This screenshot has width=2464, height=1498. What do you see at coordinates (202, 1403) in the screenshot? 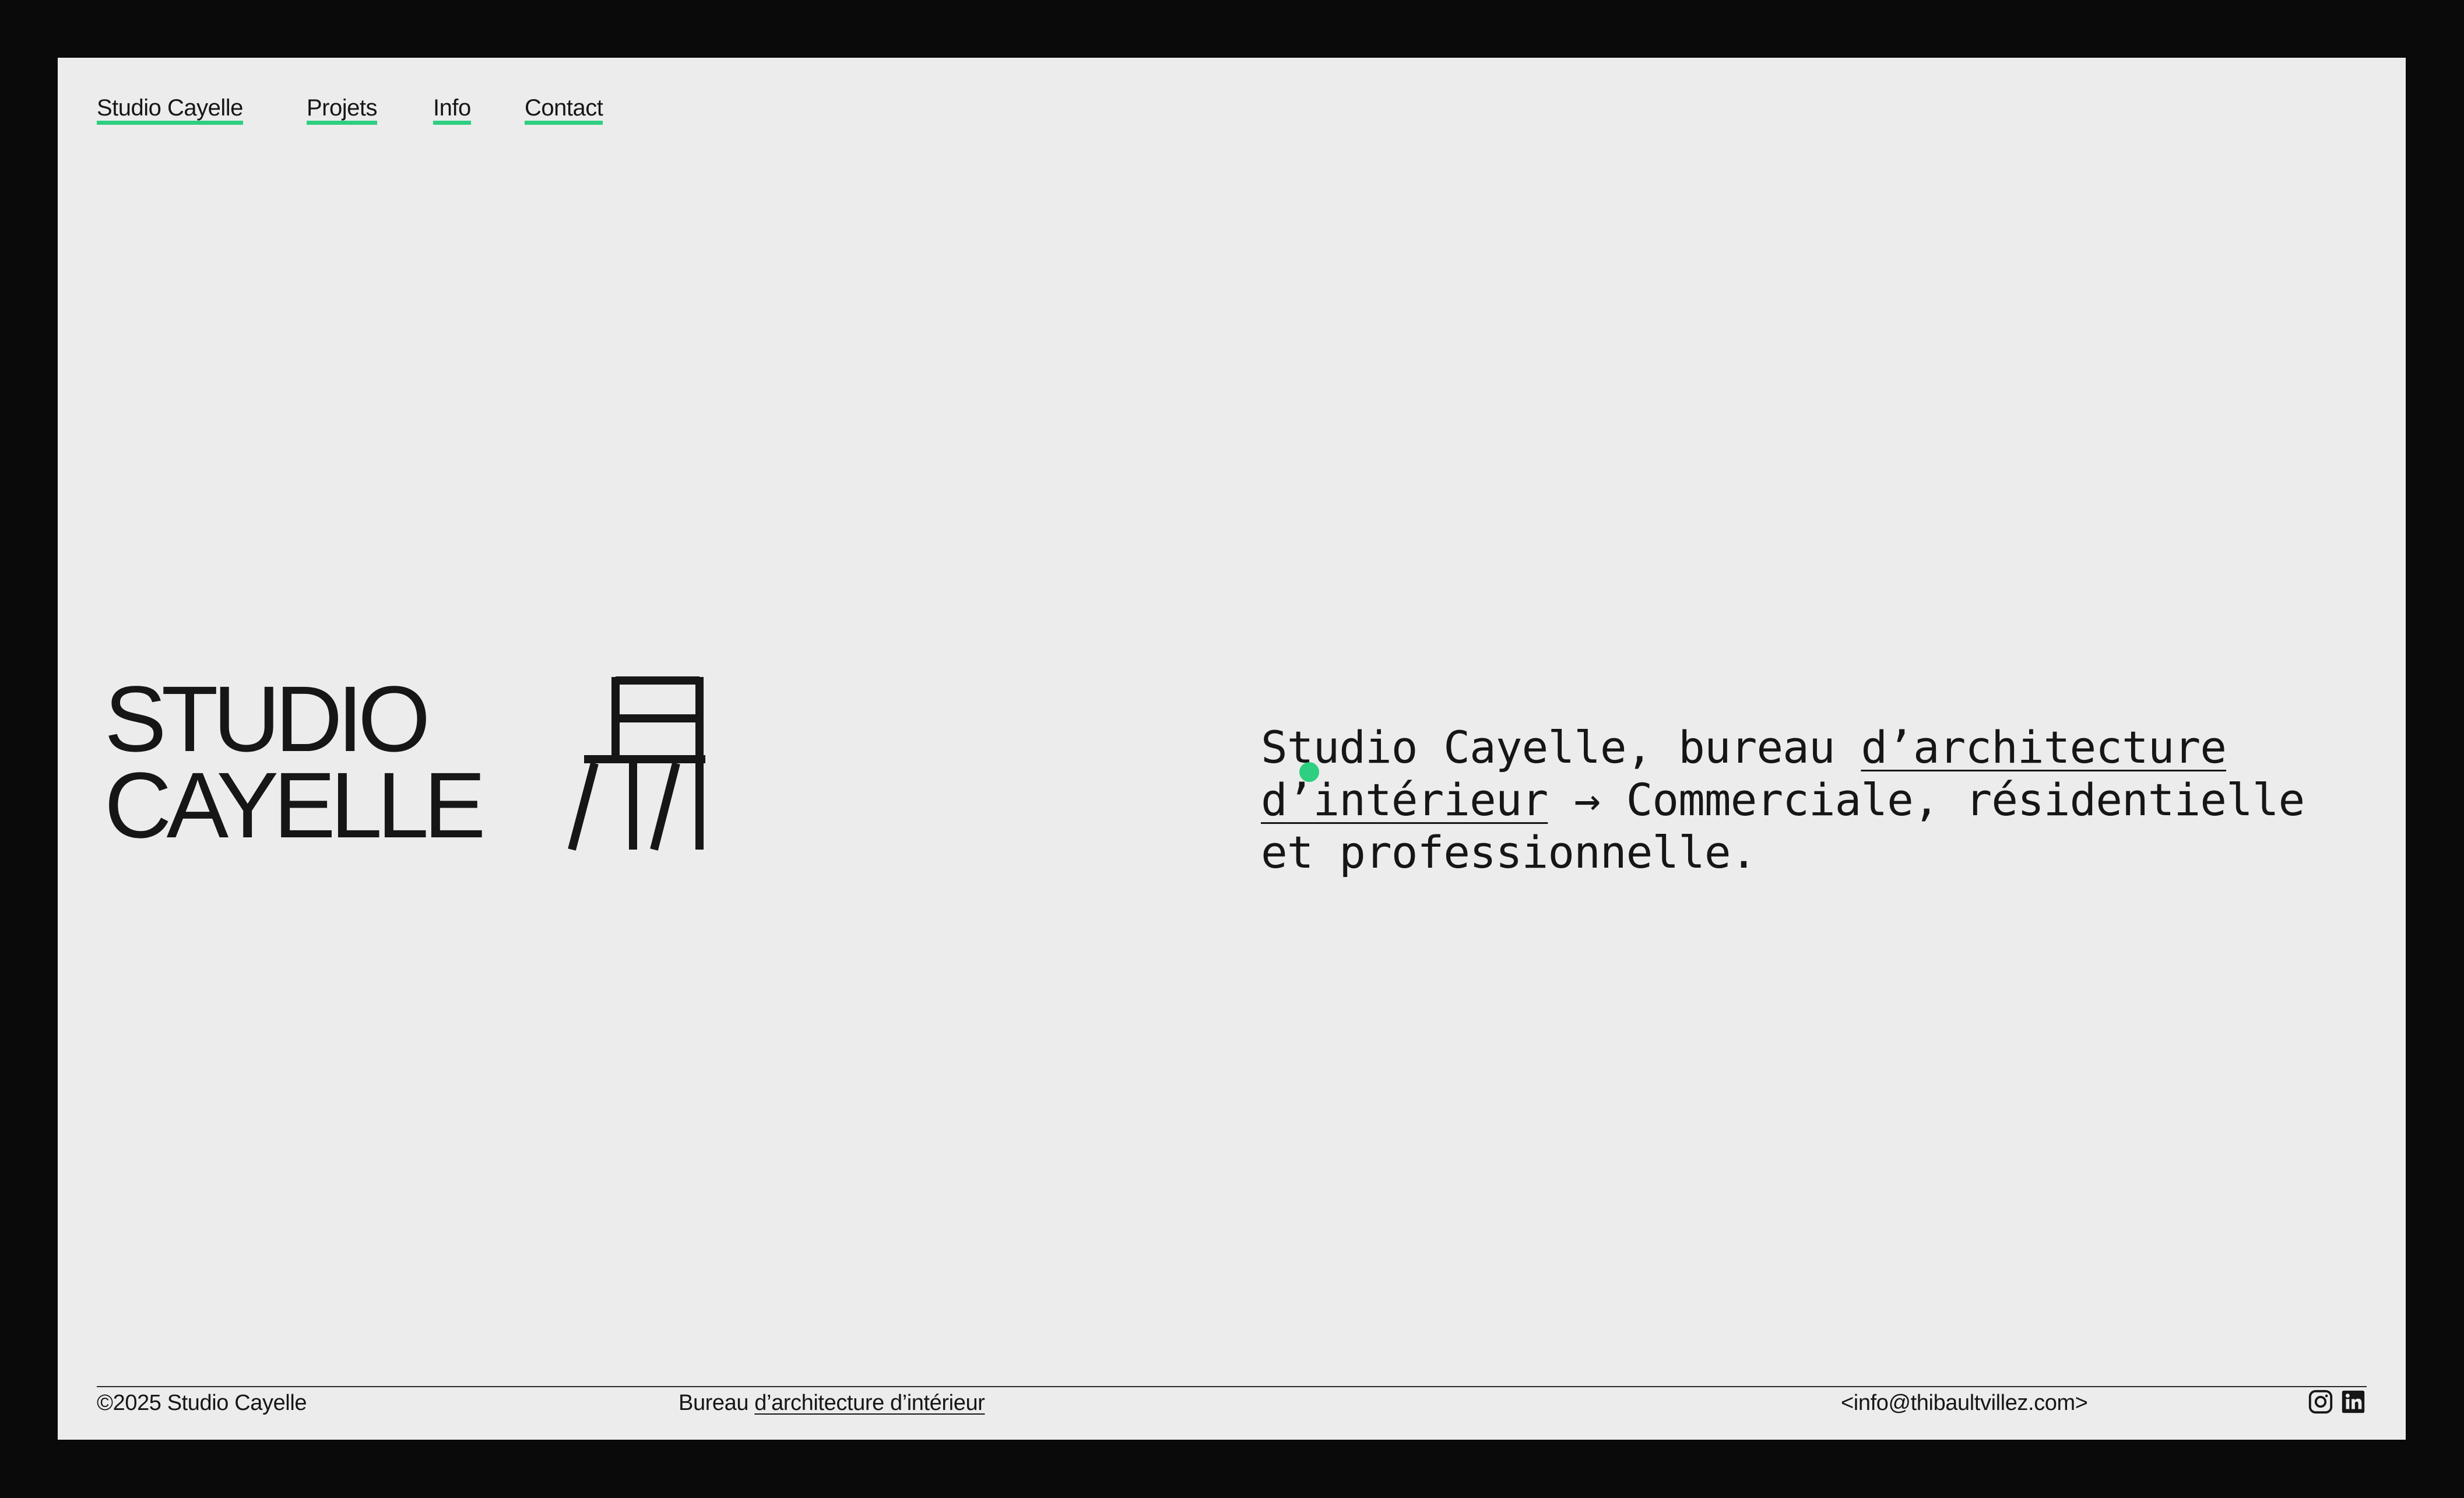
I see `footer-copyright: ©2025 Studio Cayelle` at bounding box center [202, 1403].